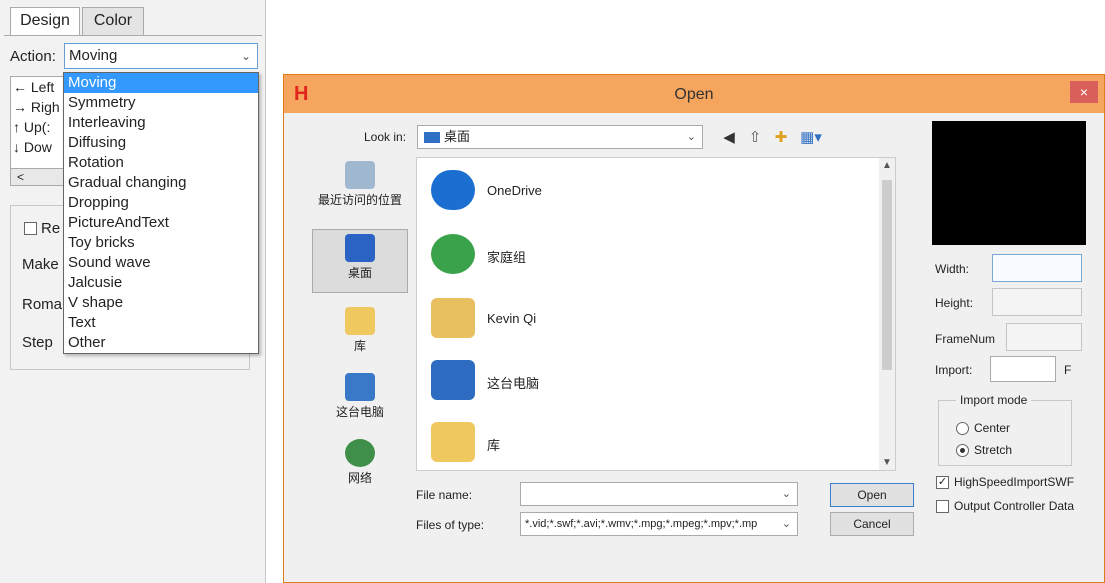  Describe the element at coordinates (645, 382) in the screenshot. I see `list-item: 这台电脑` at that location.